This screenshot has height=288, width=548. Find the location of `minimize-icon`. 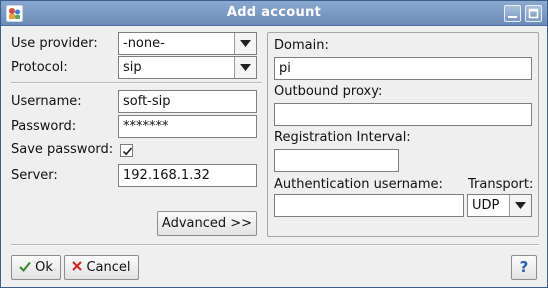

minimize-icon is located at coordinates (512, 13).